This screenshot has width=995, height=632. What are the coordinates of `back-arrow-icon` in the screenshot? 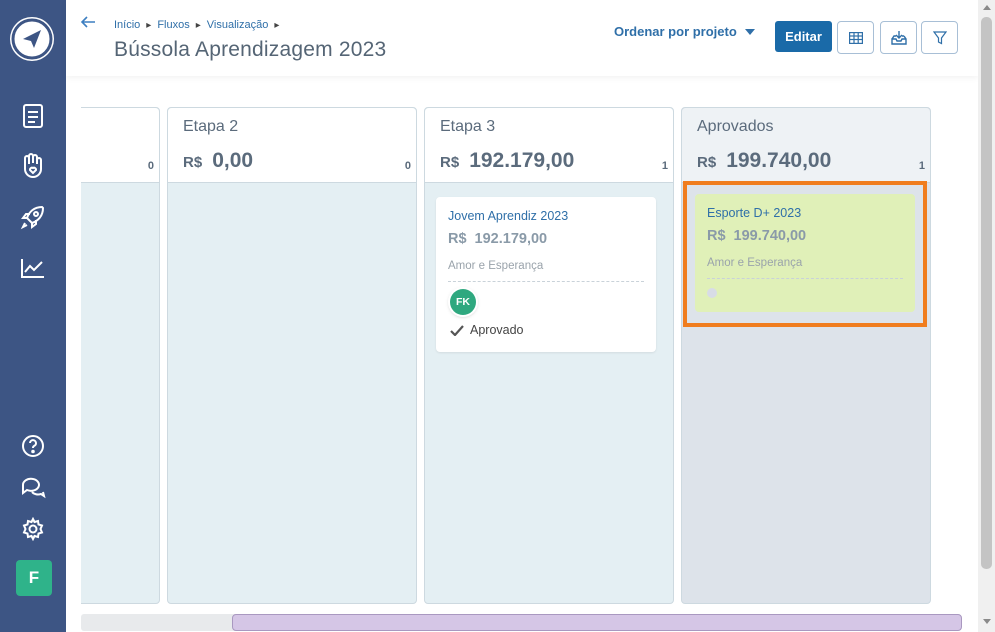 It's located at (88, 23).